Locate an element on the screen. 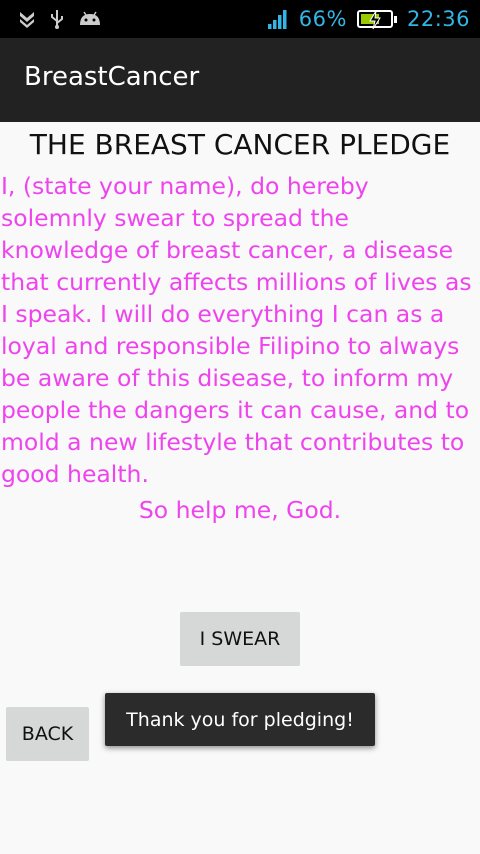 Image resolution: width=480 pixels, height=854 pixels. android-icon is located at coordinates (90, 19).